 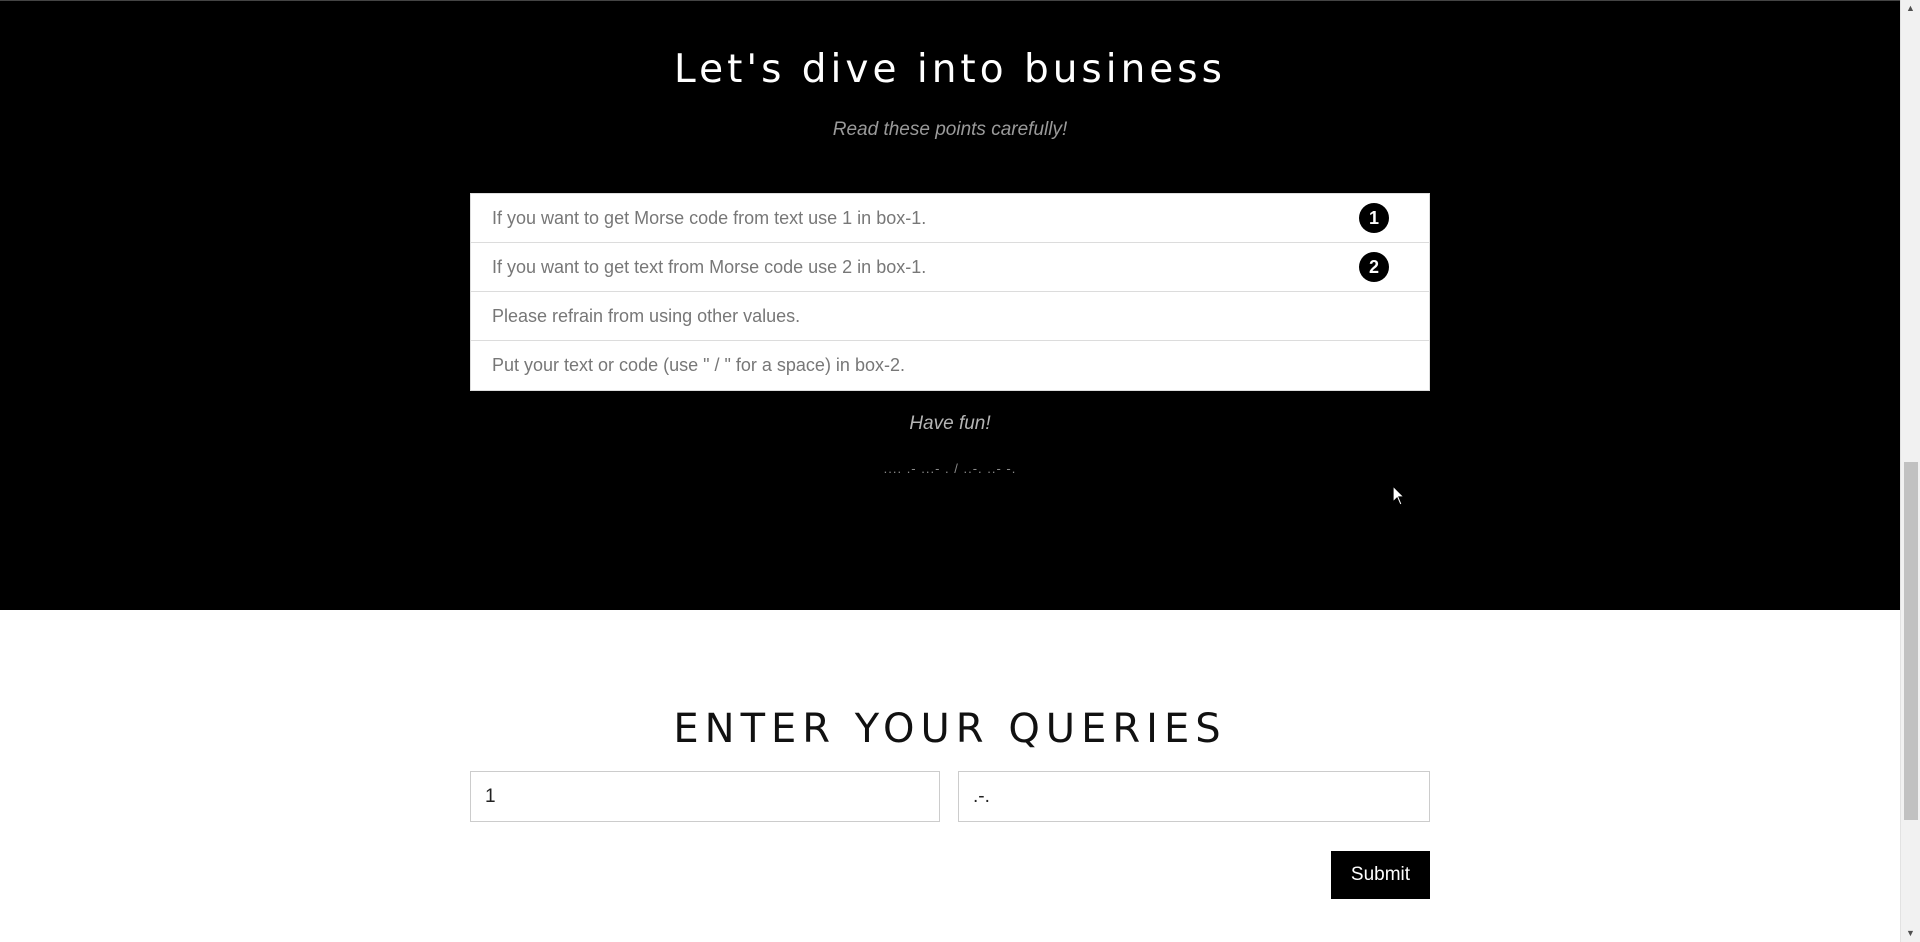 What do you see at coordinates (1911, 641) in the screenshot?
I see `scrollbar-thumb` at bounding box center [1911, 641].